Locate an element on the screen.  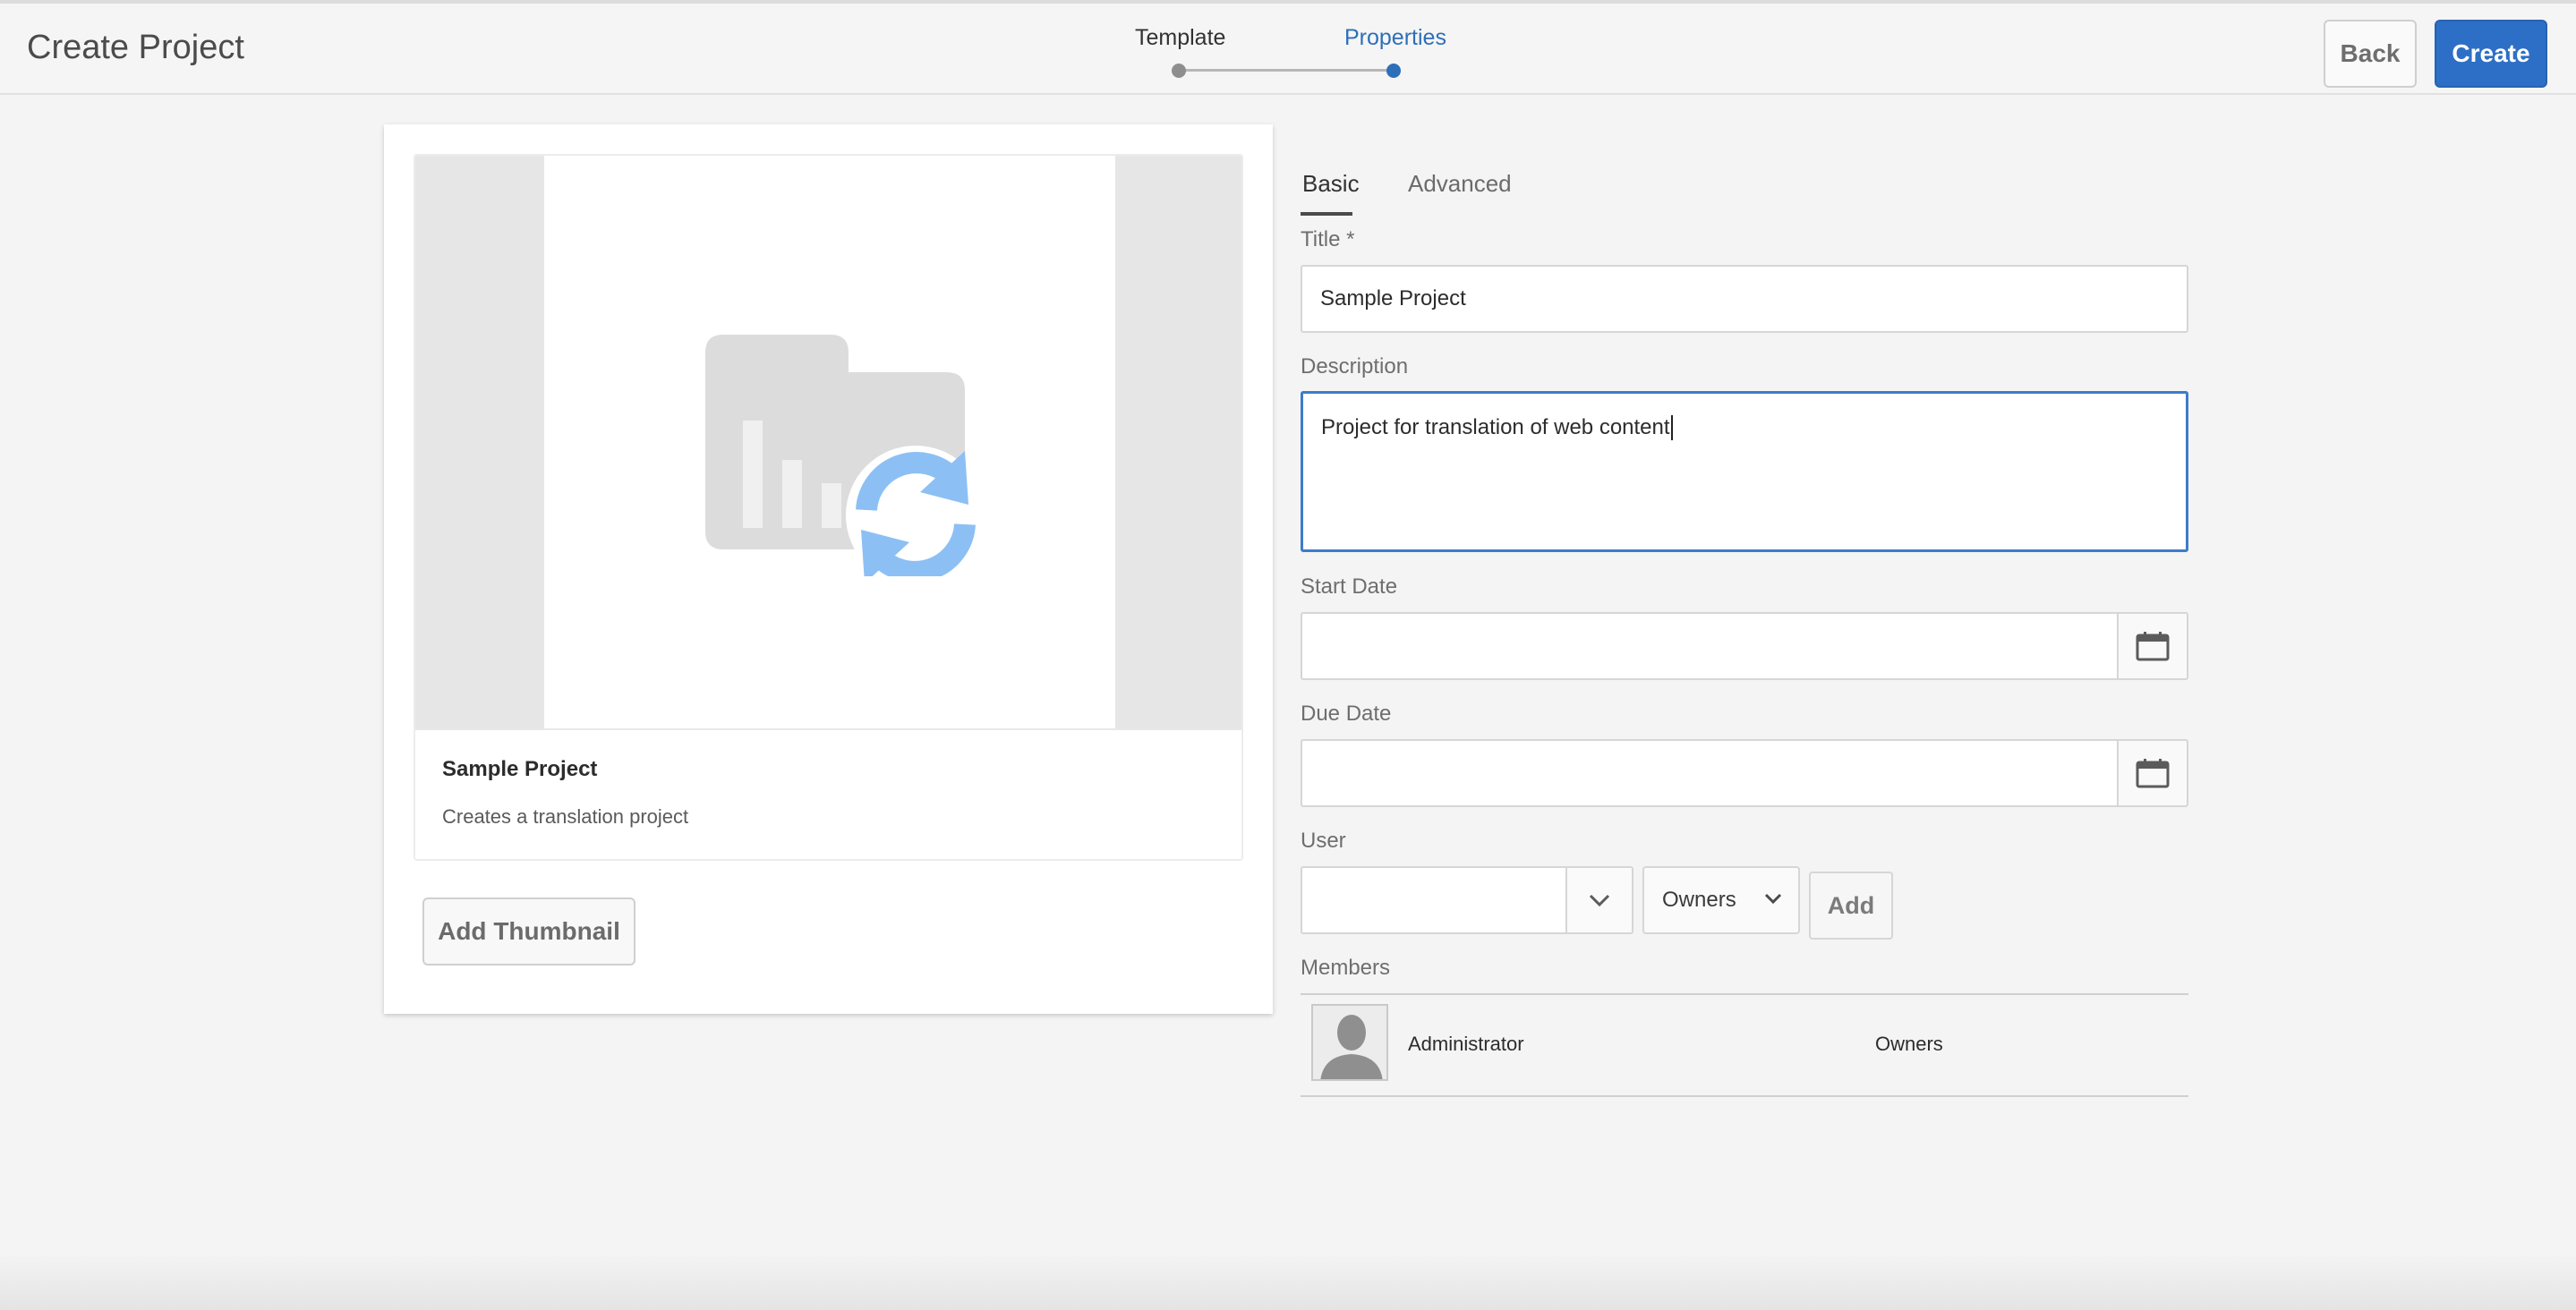
start-date-calendar-button is located at coordinates (2152, 646).